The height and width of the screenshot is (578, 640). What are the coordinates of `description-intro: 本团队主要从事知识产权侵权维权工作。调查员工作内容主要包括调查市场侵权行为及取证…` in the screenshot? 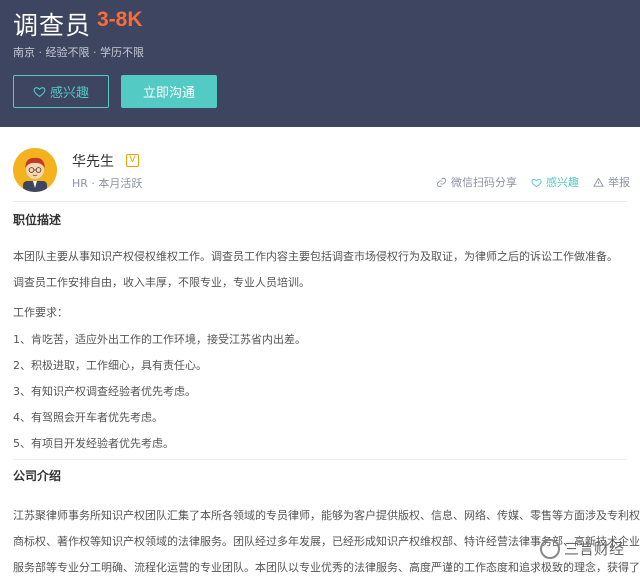 It's located at (315, 269).